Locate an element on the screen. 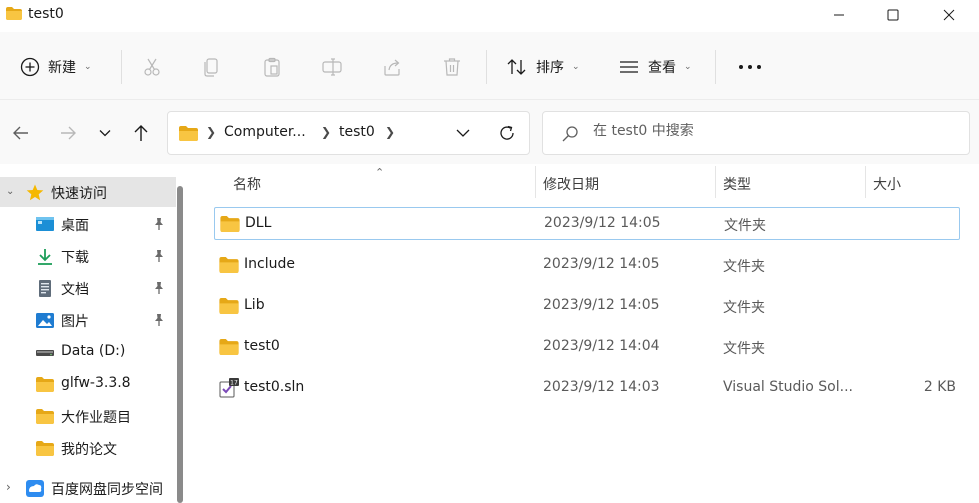 The width and height of the screenshot is (979, 503). recent-locations-button is located at coordinates (105, 133).